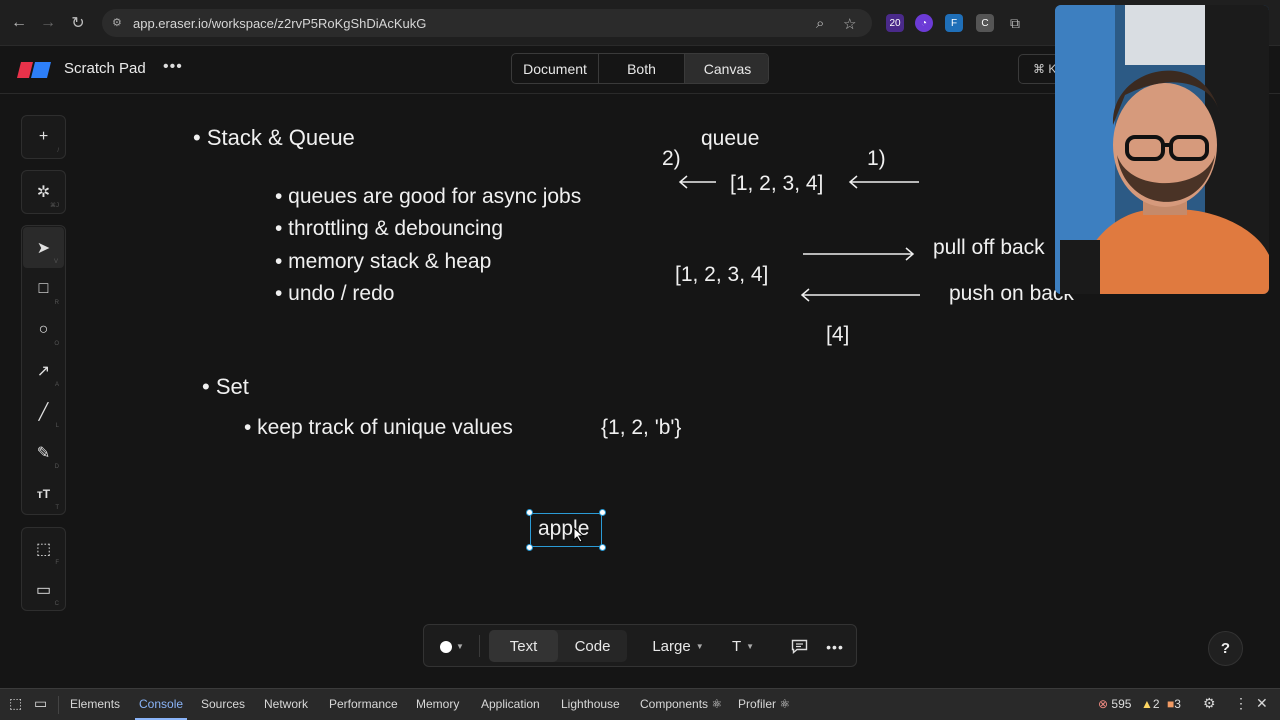 This screenshot has height=720, width=1280. I want to click on text-mode-button: Text, so click(523, 646).